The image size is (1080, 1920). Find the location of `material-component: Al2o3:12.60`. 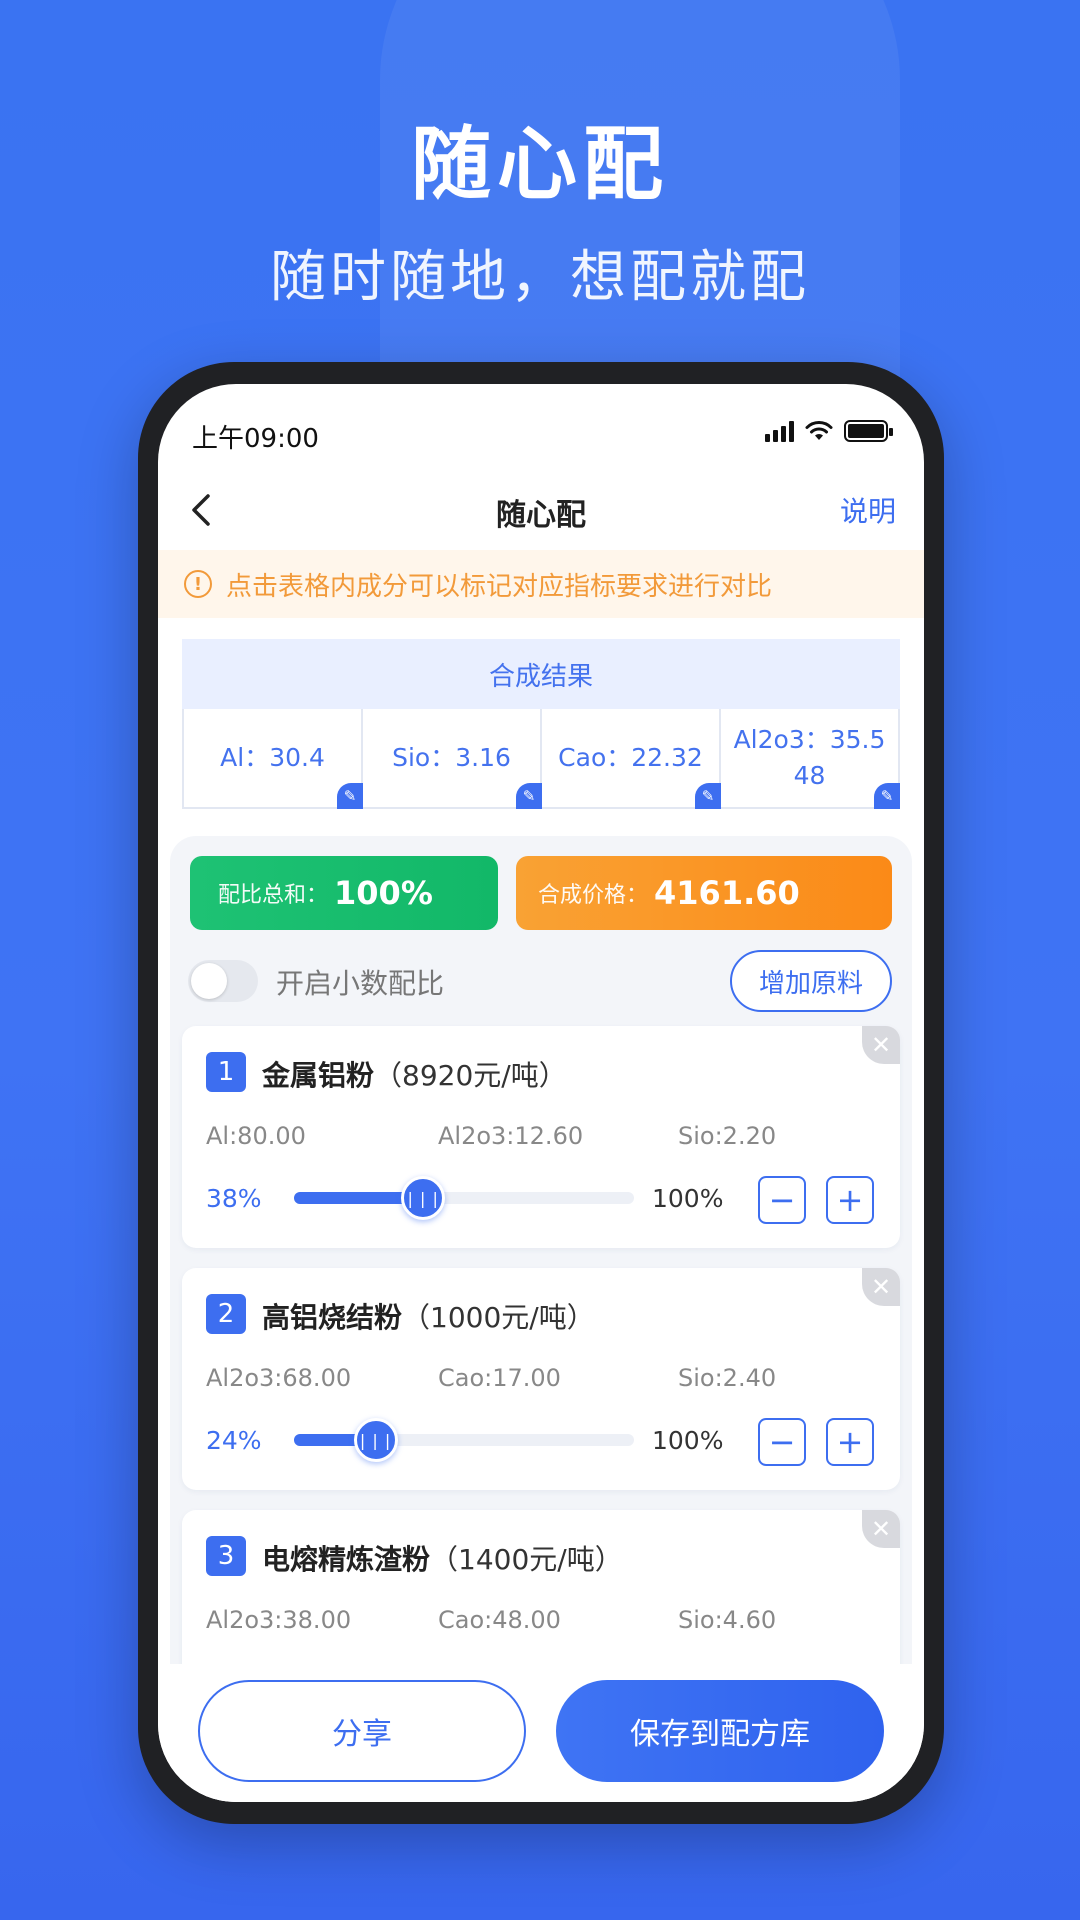

material-component: Al2o3:12.60 is located at coordinates (511, 1136).